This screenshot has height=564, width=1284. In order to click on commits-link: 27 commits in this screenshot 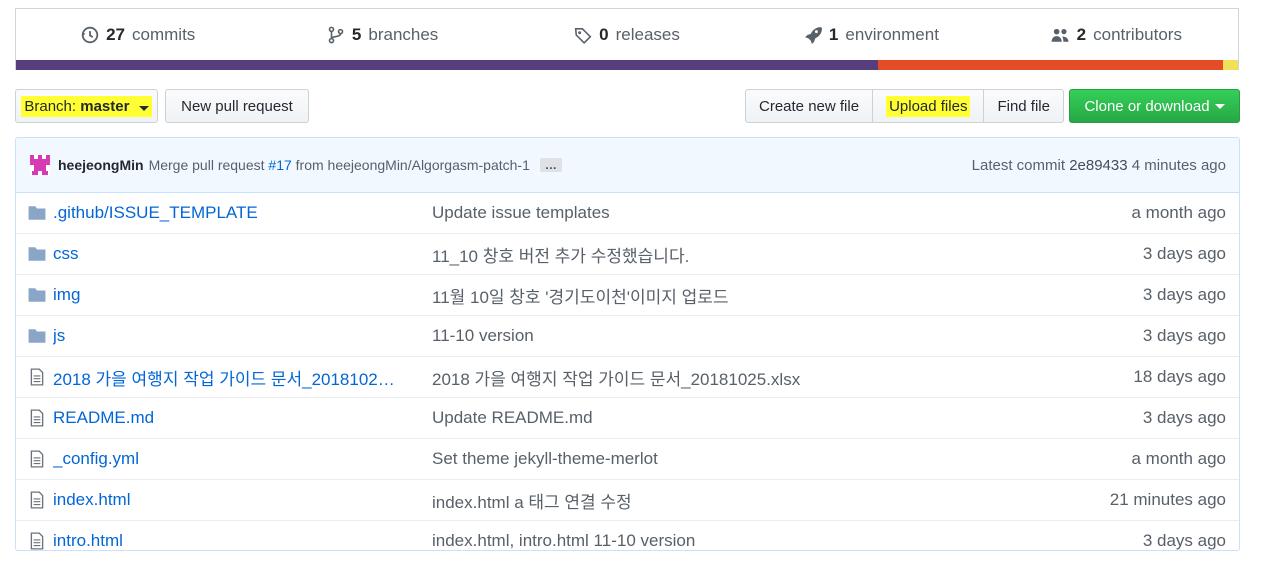, I will do `click(138, 35)`.